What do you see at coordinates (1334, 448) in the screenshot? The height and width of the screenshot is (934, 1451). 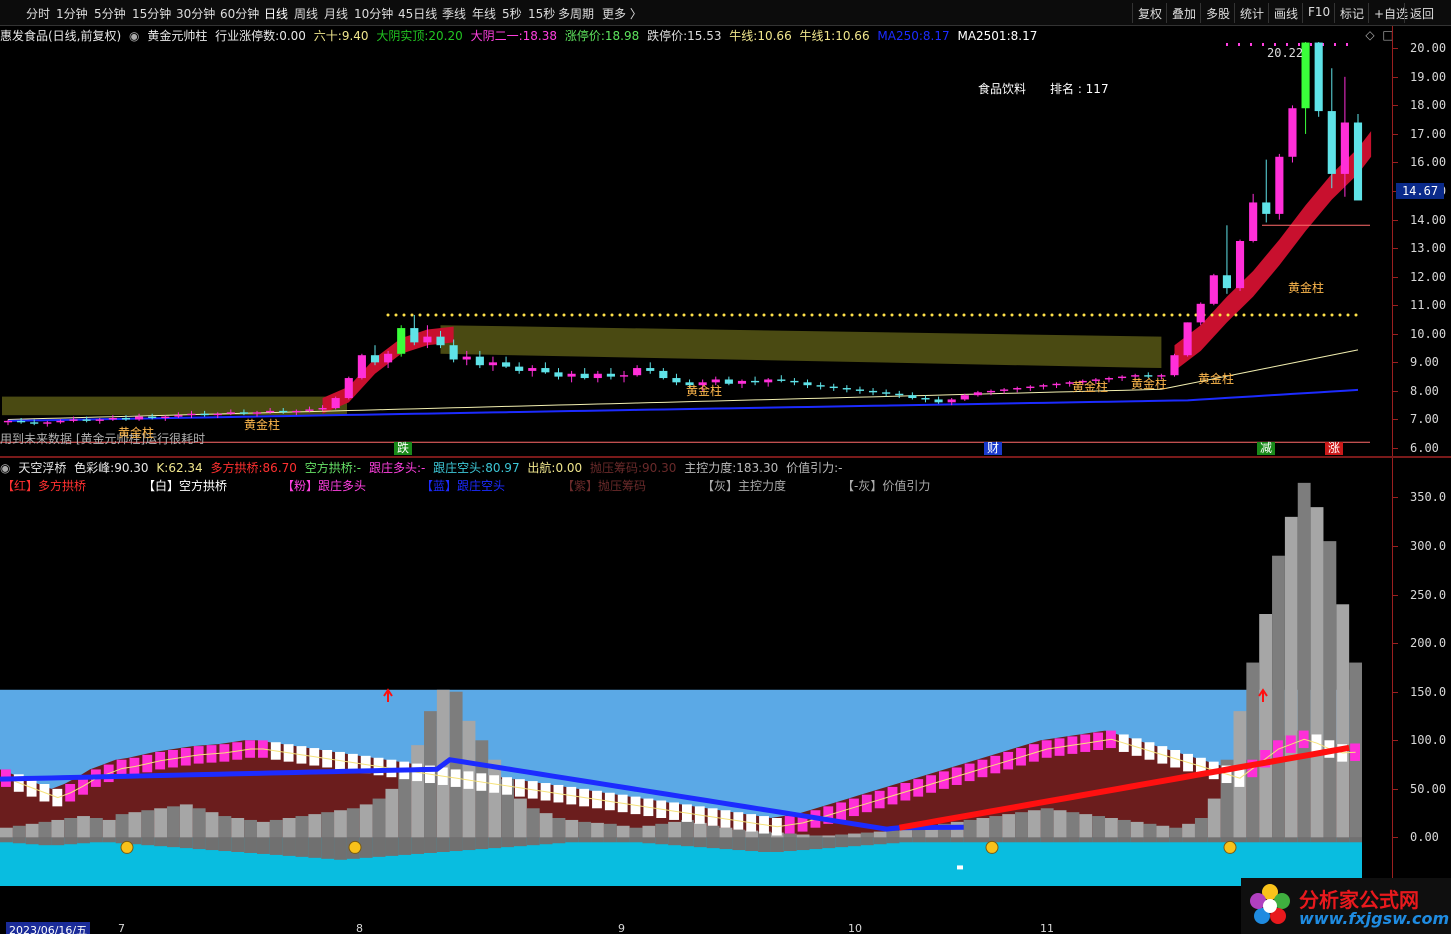 I see `event-marker-zhang: 涨` at bounding box center [1334, 448].